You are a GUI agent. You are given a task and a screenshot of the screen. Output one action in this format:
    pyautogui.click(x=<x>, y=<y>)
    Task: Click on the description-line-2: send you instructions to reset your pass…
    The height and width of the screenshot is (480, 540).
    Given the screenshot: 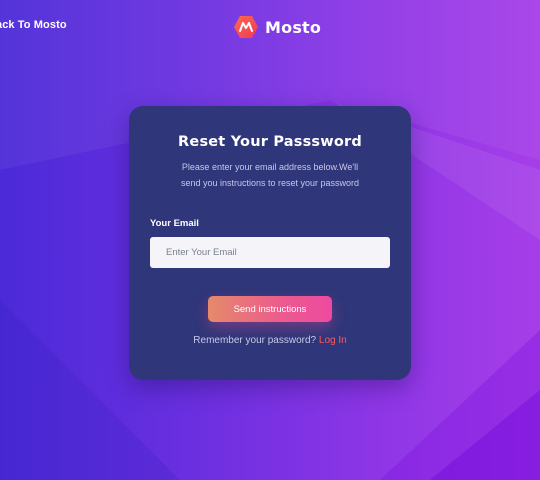 What is the action you would take?
    pyautogui.click(x=270, y=183)
    